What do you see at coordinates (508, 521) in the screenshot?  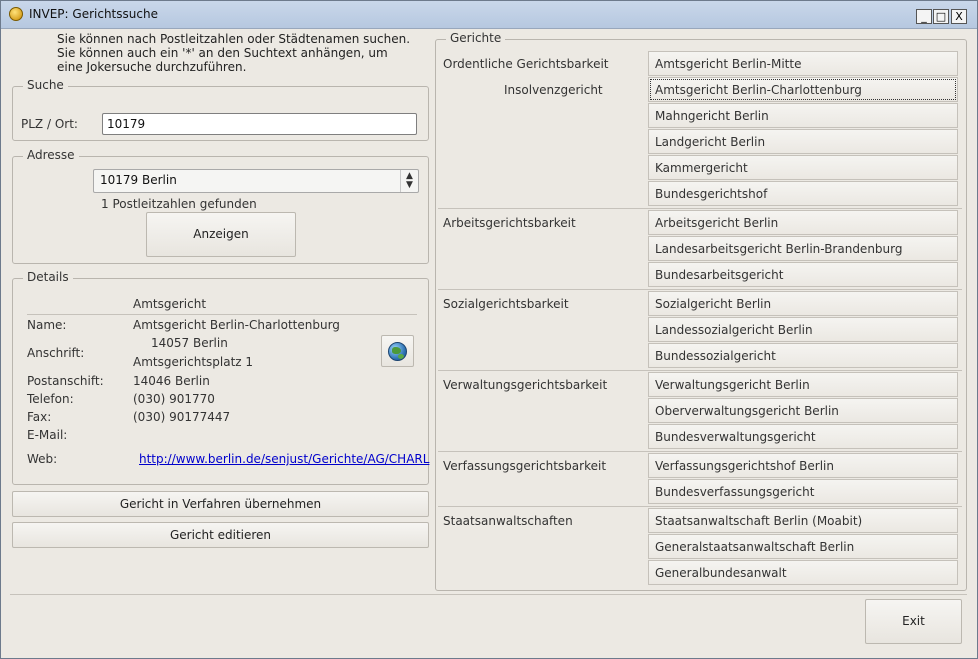 I see `staatsanwalt-label: Staatsanwaltschaften` at bounding box center [508, 521].